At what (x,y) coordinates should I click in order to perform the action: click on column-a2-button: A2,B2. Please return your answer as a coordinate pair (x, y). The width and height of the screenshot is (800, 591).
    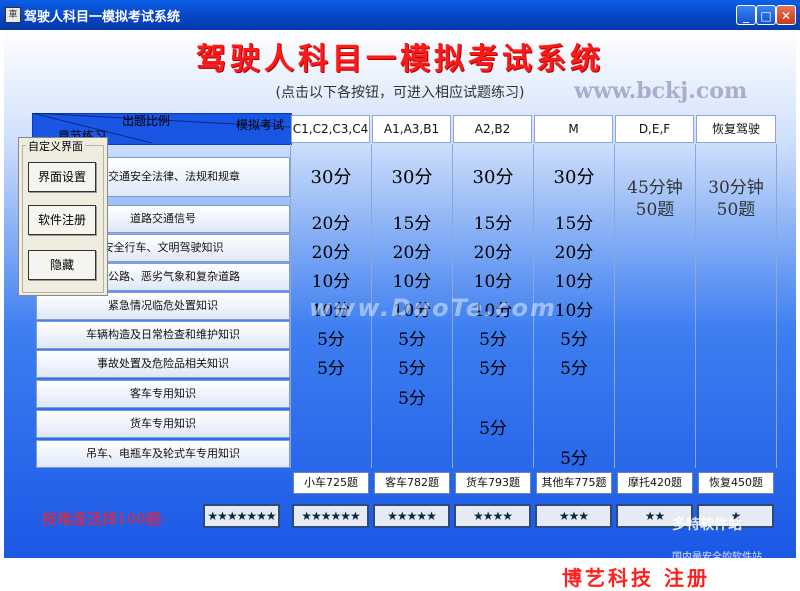
    Looking at the image, I should click on (492, 129).